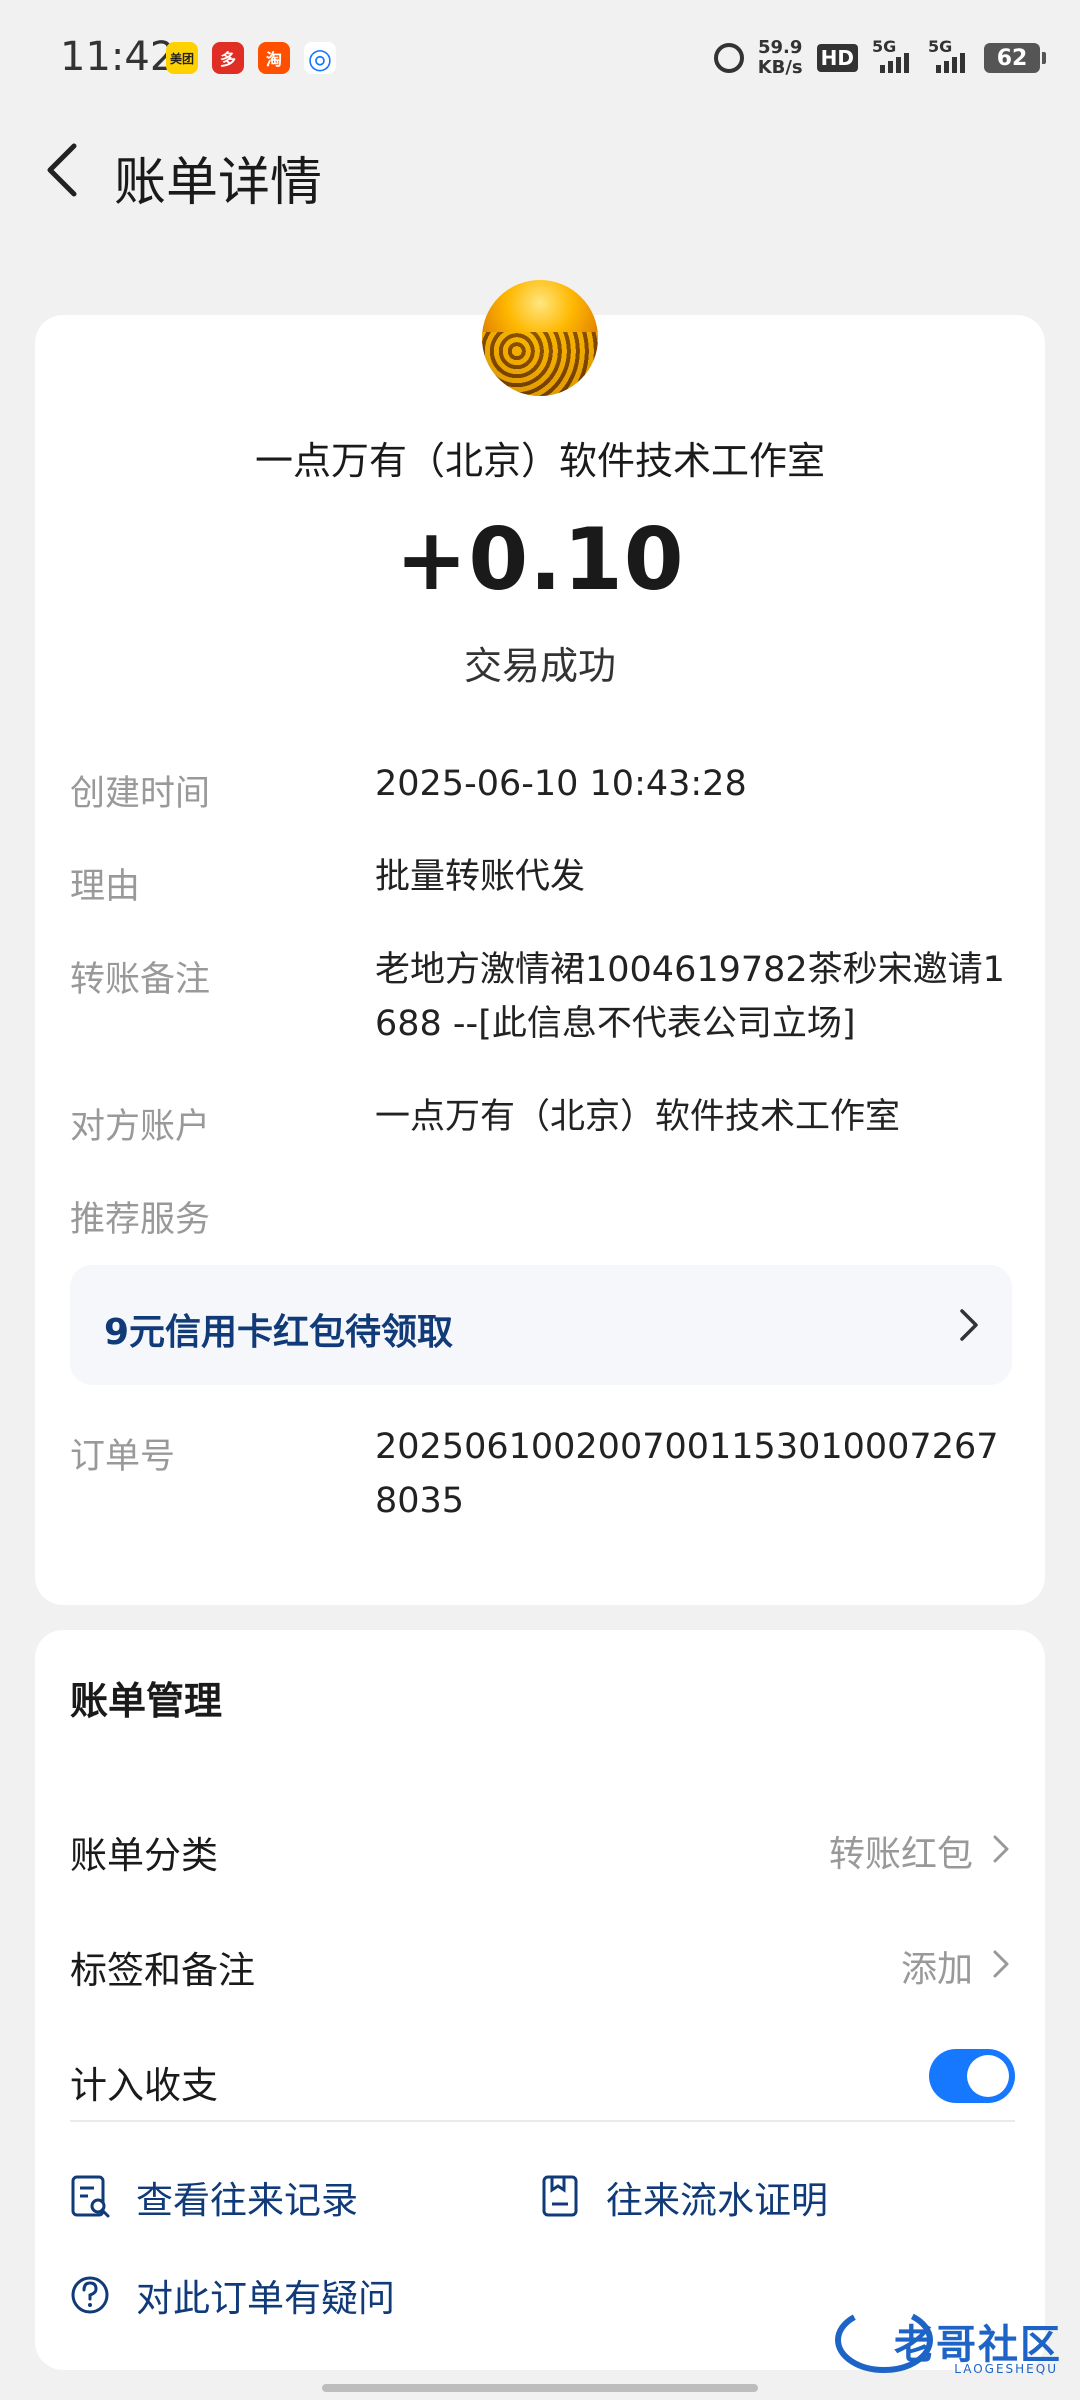 The width and height of the screenshot is (1080, 2400). Describe the element at coordinates (561, 784) in the screenshot. I see `field-value: 2025-06-10 10:43:28` at that location.